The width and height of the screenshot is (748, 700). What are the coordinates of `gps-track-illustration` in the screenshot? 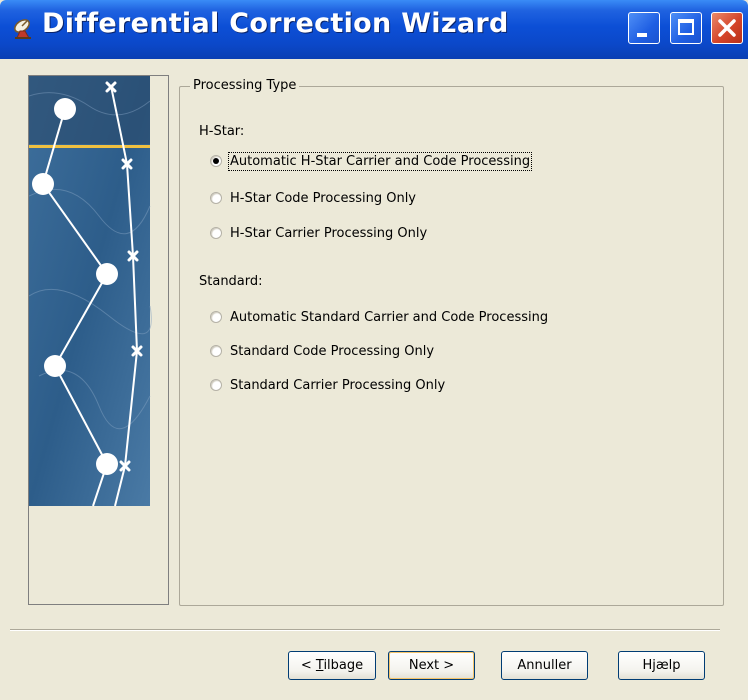 It's located at (90, 291).